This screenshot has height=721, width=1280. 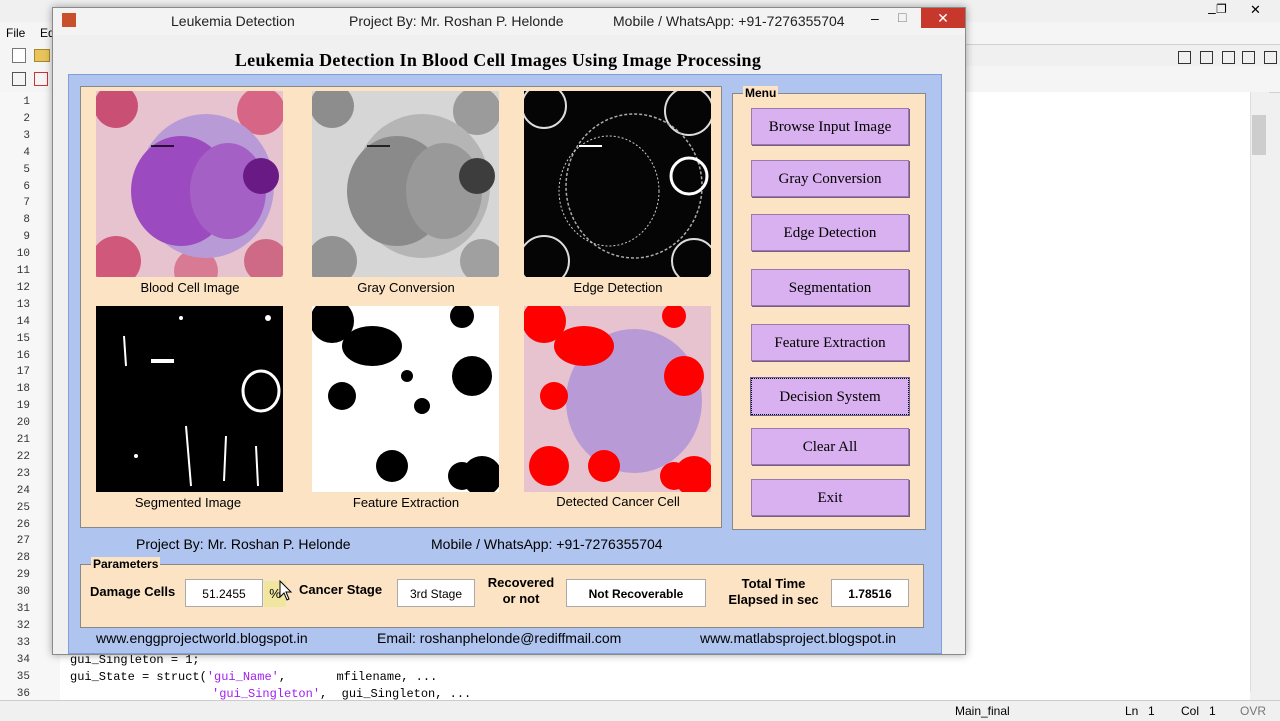 What do you see at coordinates (1270, 57) in the screenshot?
I see `close-pane-icon` at bounding box center [1270, 57].